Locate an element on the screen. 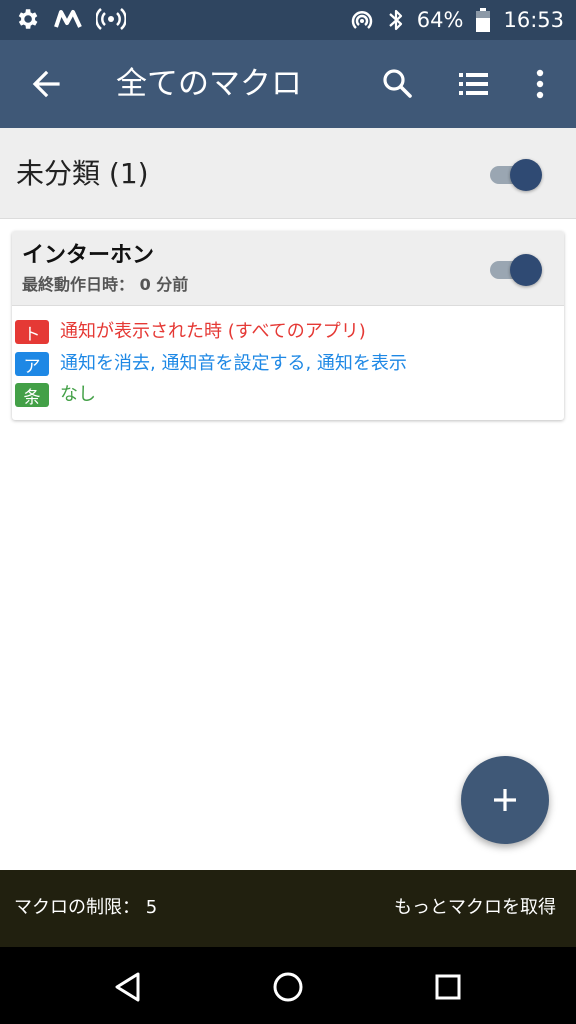 This screenshot has width=576, height=1024. search-icon is located at coordinates (398, 84).